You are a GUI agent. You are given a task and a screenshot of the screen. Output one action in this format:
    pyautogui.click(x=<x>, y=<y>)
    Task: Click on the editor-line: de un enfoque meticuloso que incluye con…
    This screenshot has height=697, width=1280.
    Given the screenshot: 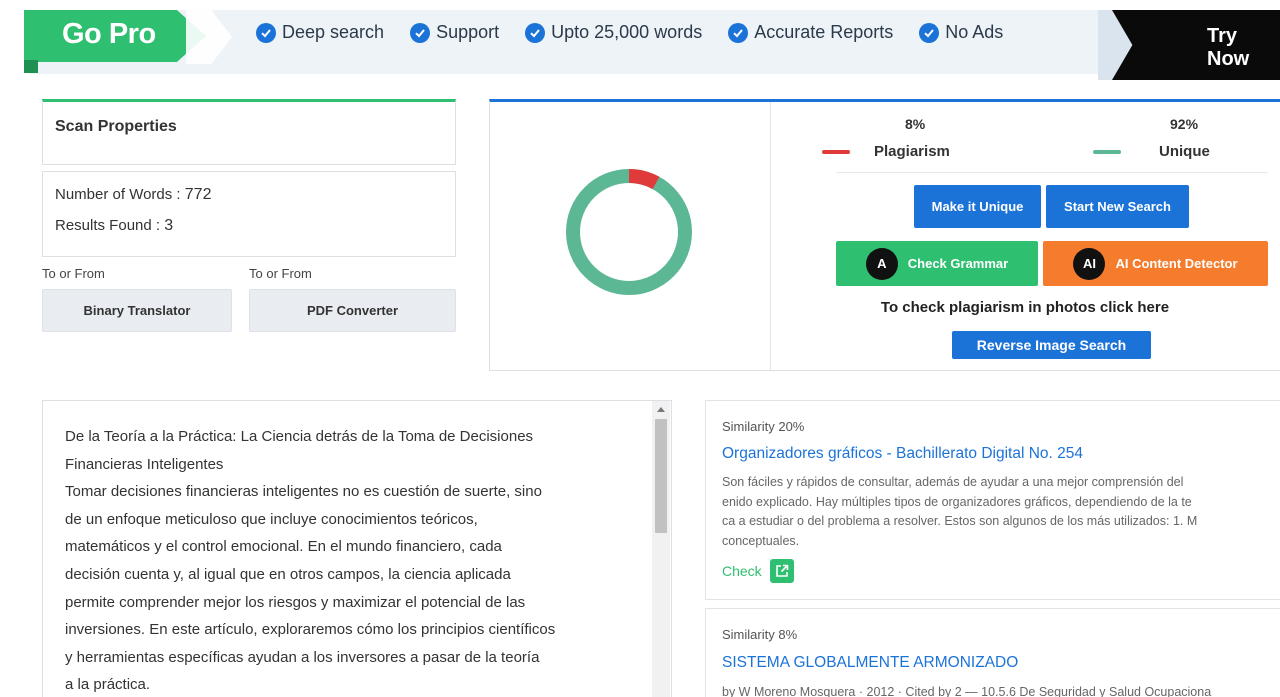 What is the action you would take?
    pyautogui.click(x=351, y=520)
    